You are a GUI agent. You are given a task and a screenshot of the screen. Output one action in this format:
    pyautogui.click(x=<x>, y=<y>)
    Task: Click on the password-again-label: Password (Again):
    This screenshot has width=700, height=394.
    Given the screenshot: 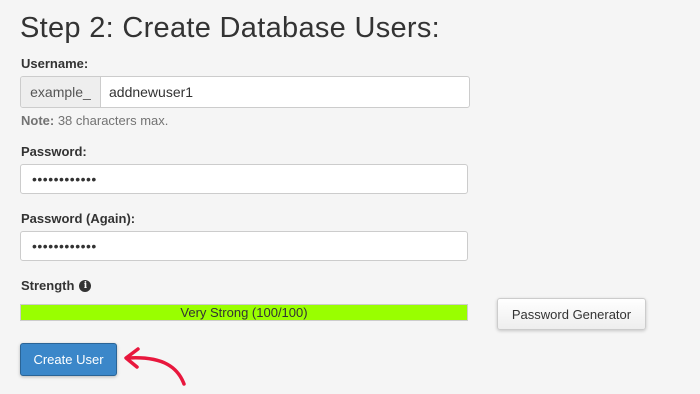 What is the action you would take?
    pyautogui.click(x=78, y=218)
    